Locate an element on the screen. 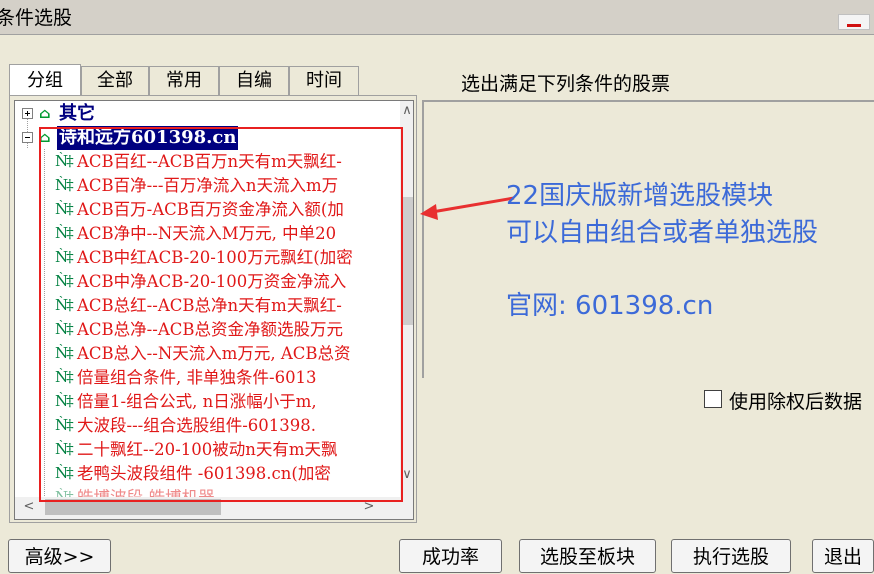 Image resolution: width=874 pixels, height=574 pixels. overlay-line-2: 可以自由组合或者单独选股 is located at coordinates (662, 233).